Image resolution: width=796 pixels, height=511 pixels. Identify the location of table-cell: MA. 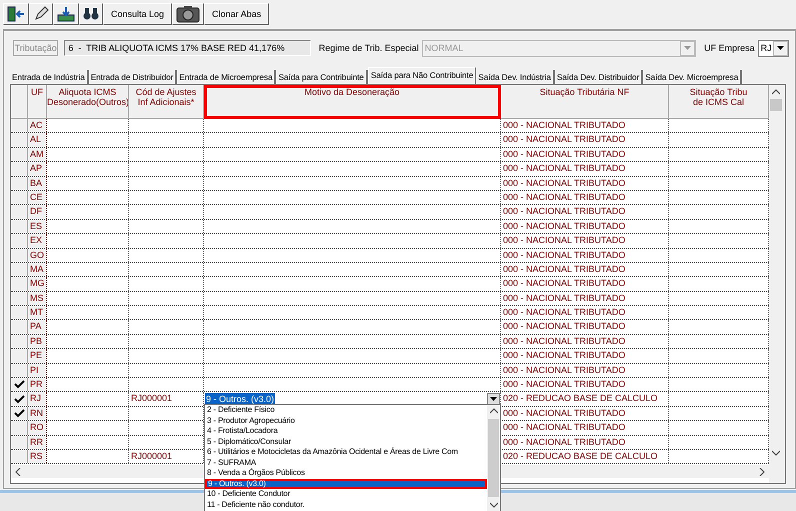
(37, 269).